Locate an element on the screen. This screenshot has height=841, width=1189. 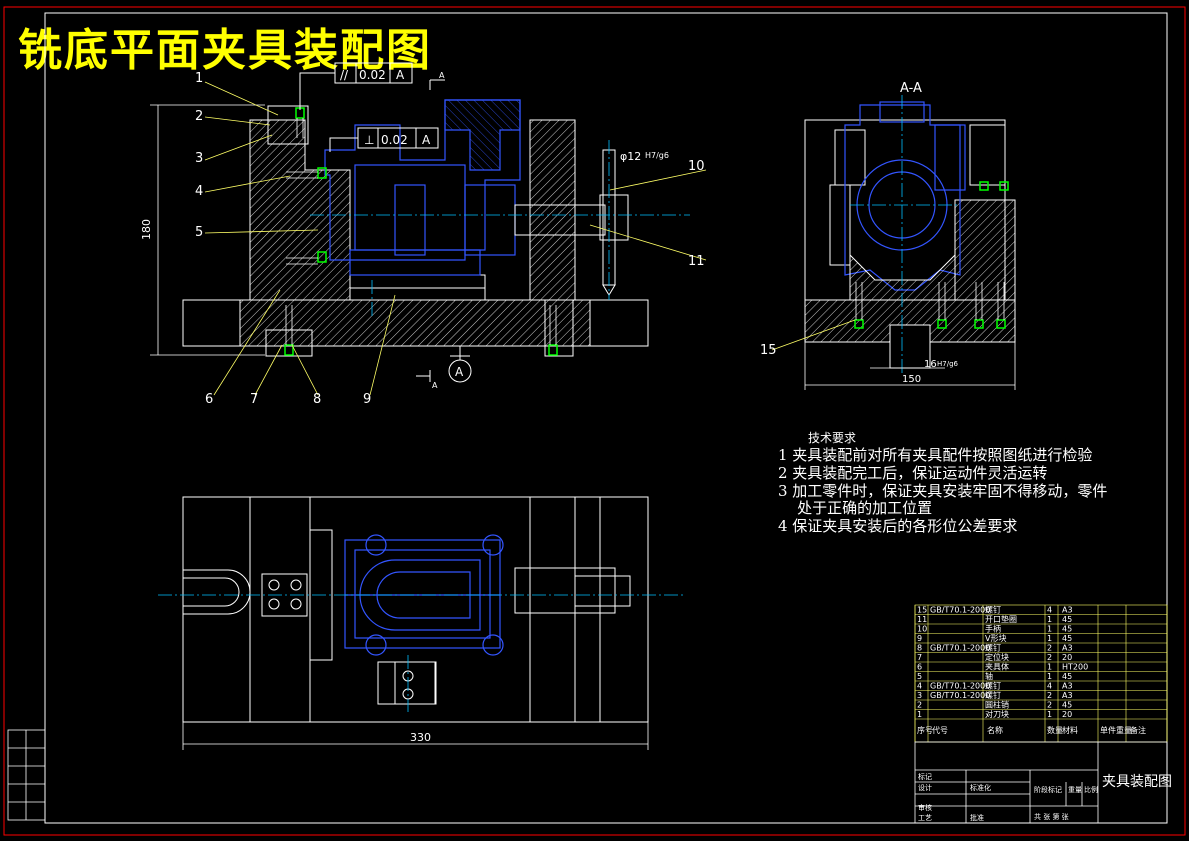
bom-cell: 3 is located at coordinates (919, 695).